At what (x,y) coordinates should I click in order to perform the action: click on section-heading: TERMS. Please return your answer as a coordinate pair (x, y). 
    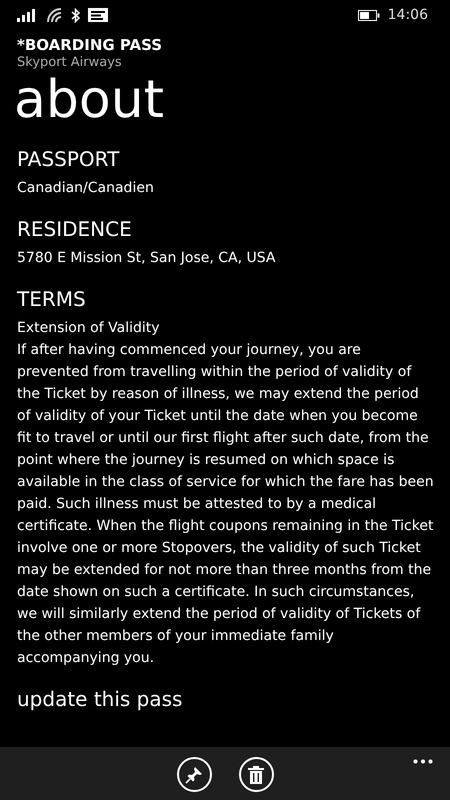
    Looking at the image, I should click on (52, 299).